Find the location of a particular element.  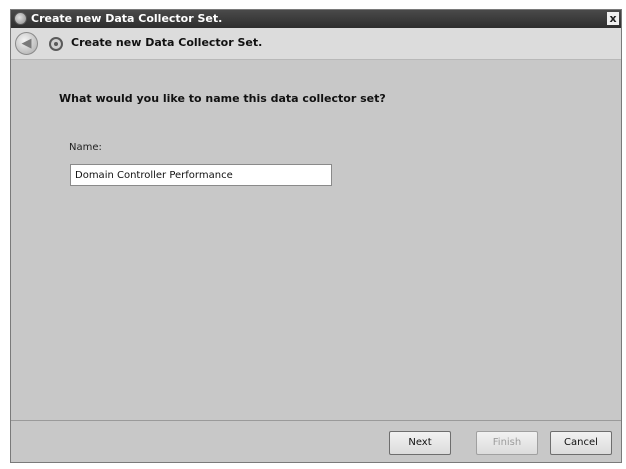

window-title: Create new Data Collector Set. is located at coordinates (127, 18).